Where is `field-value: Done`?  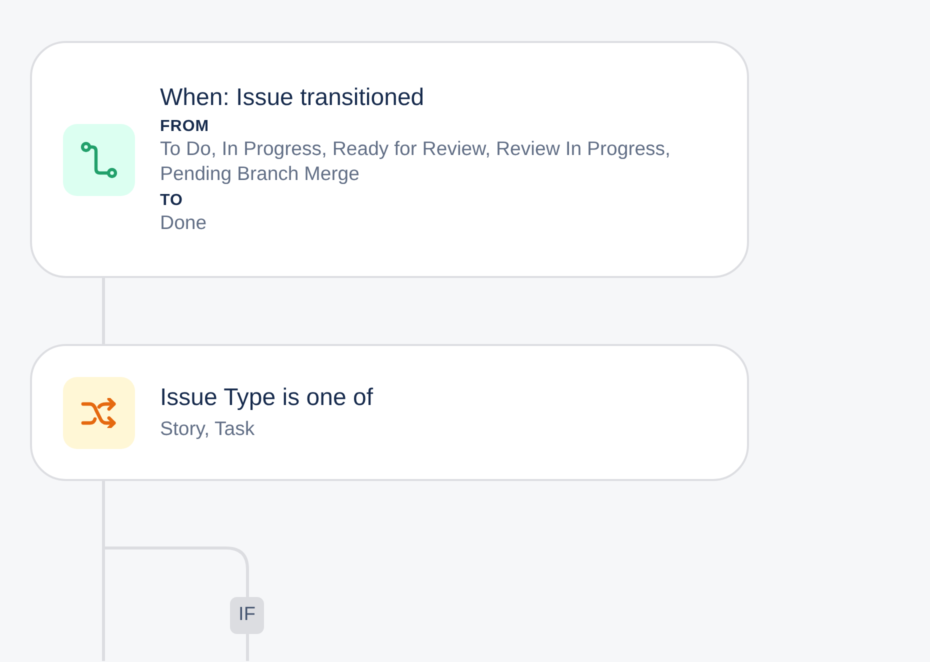 field-value: Done is located at coordinates (184, 223).